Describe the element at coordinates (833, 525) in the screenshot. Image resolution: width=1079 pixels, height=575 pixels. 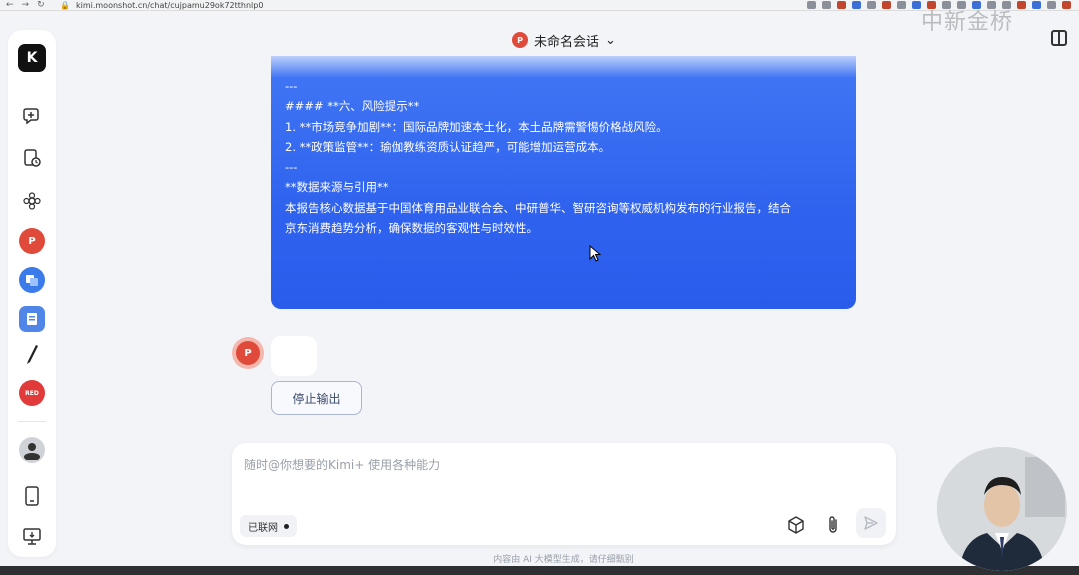
I see `attachment-icon` at that location.